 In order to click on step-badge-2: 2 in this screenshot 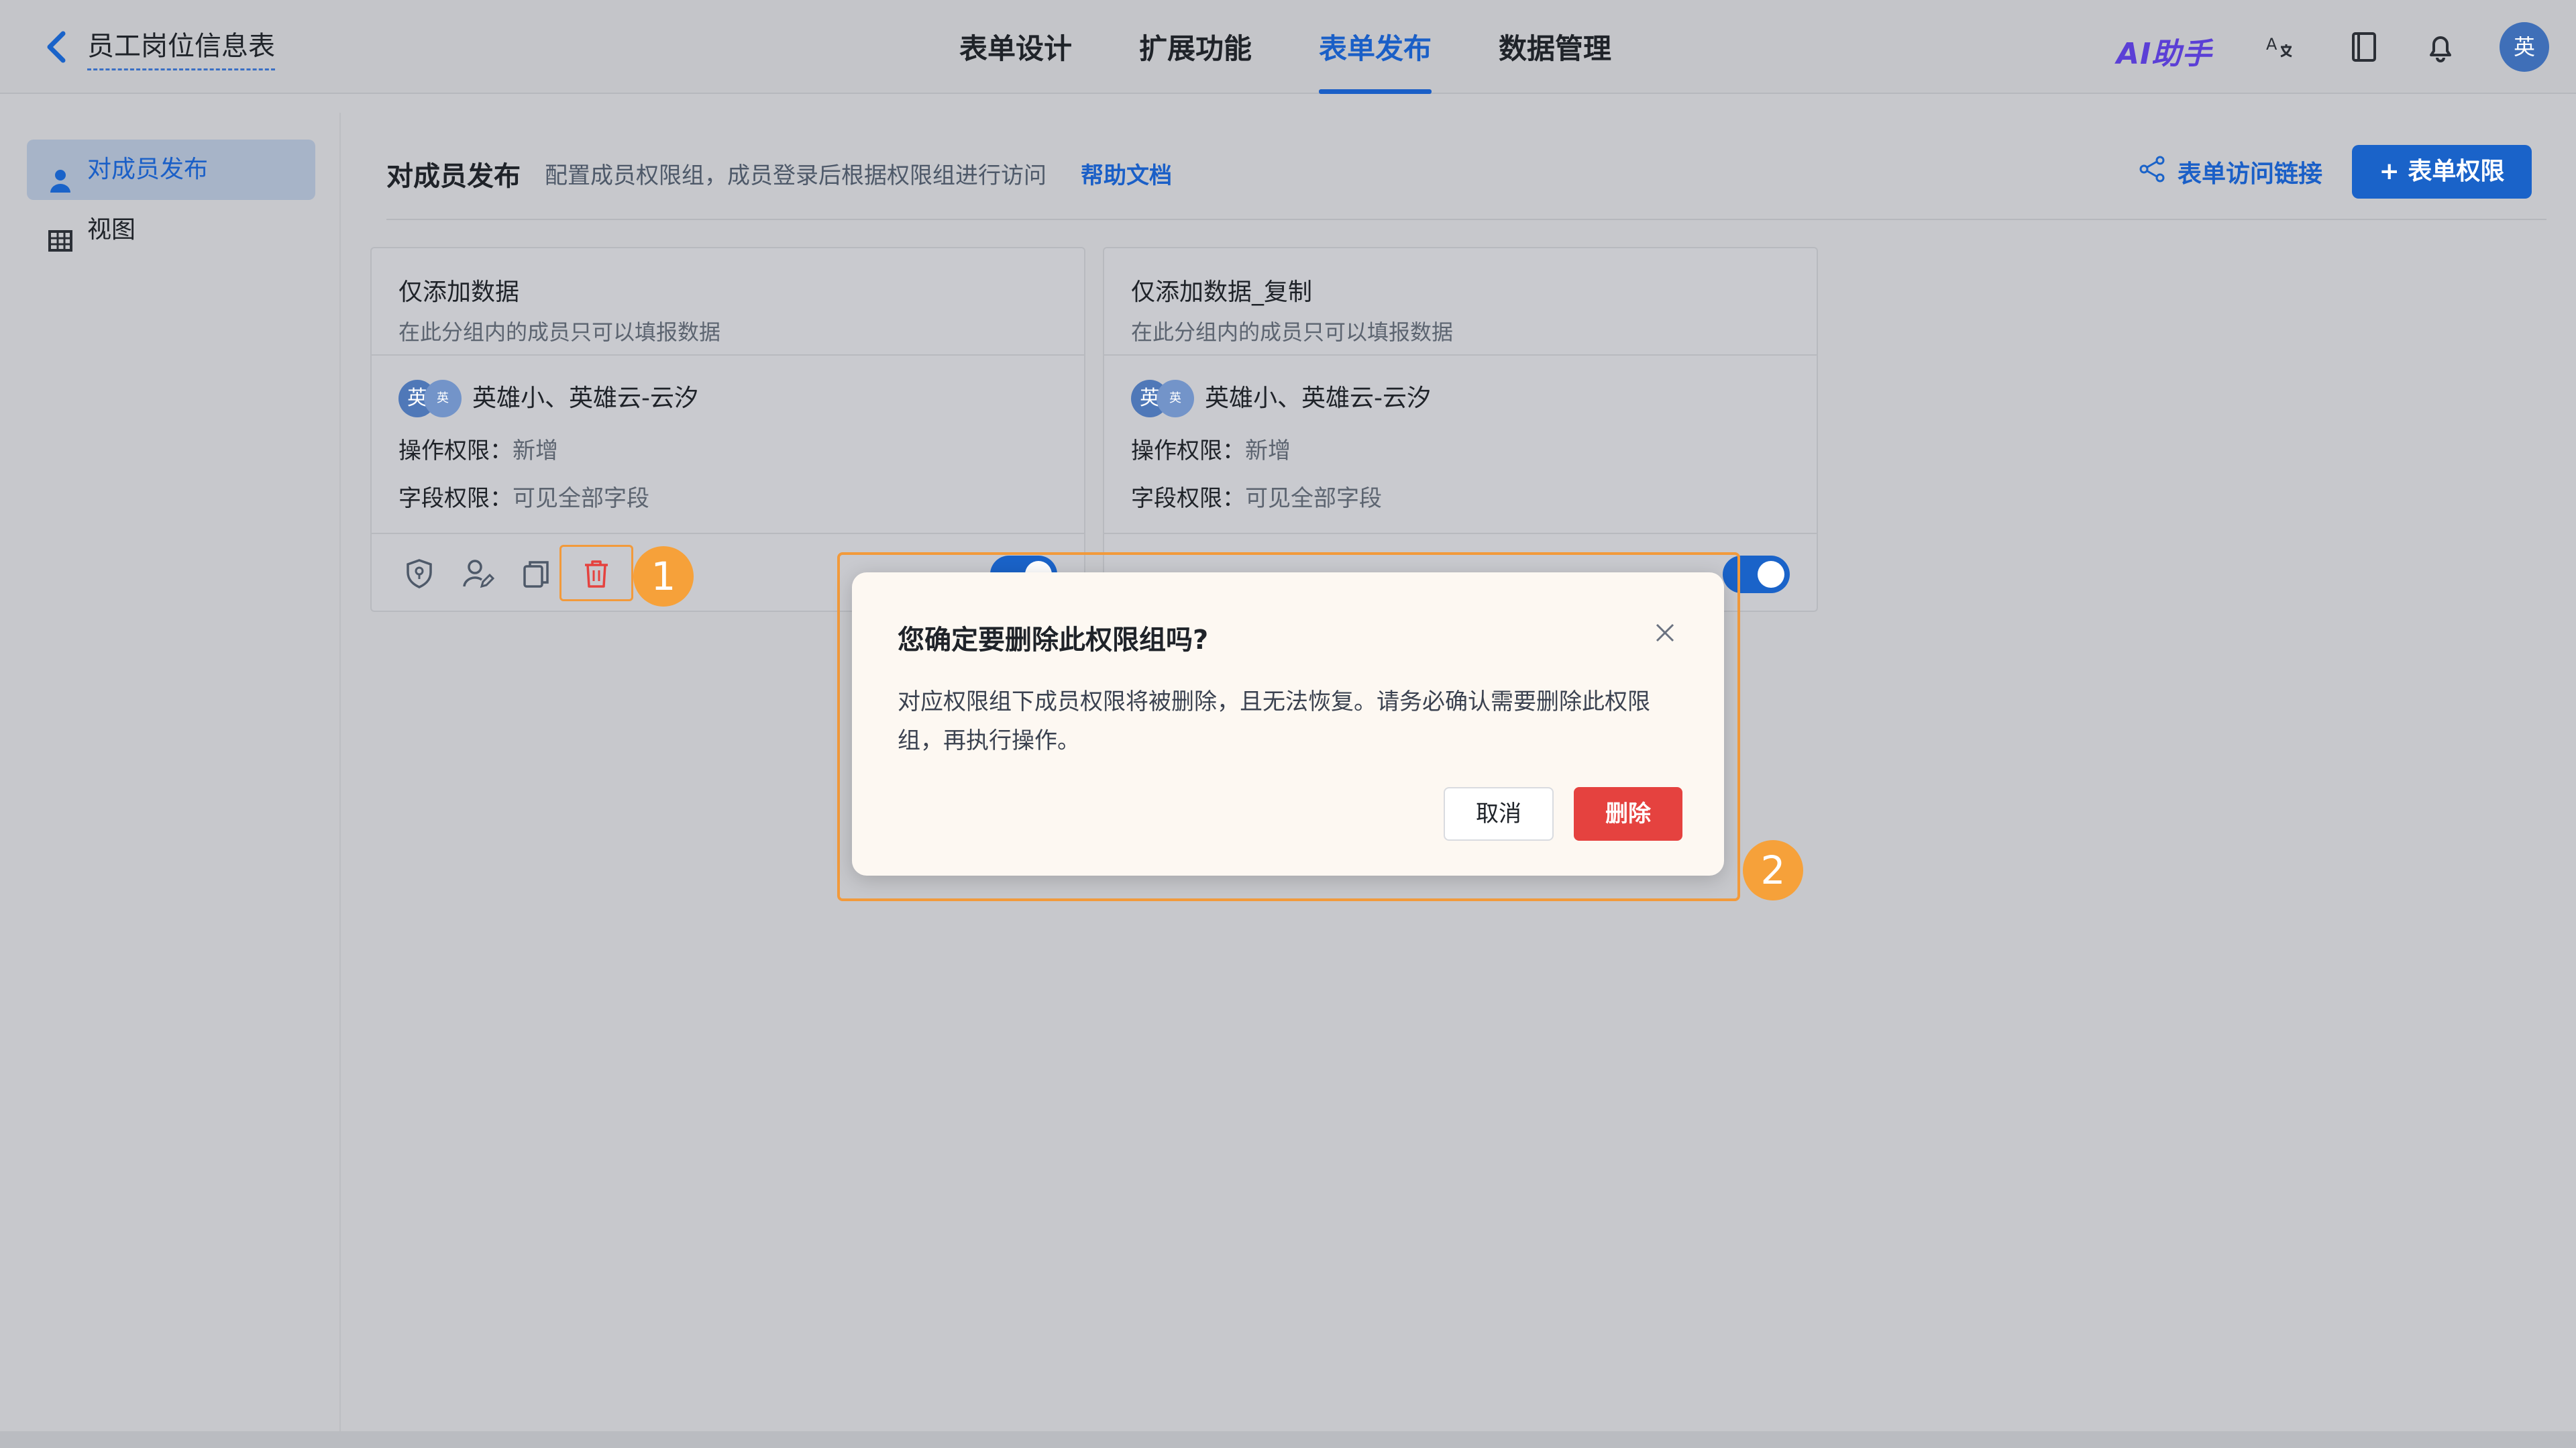, I will do `click(1773, 870)`.